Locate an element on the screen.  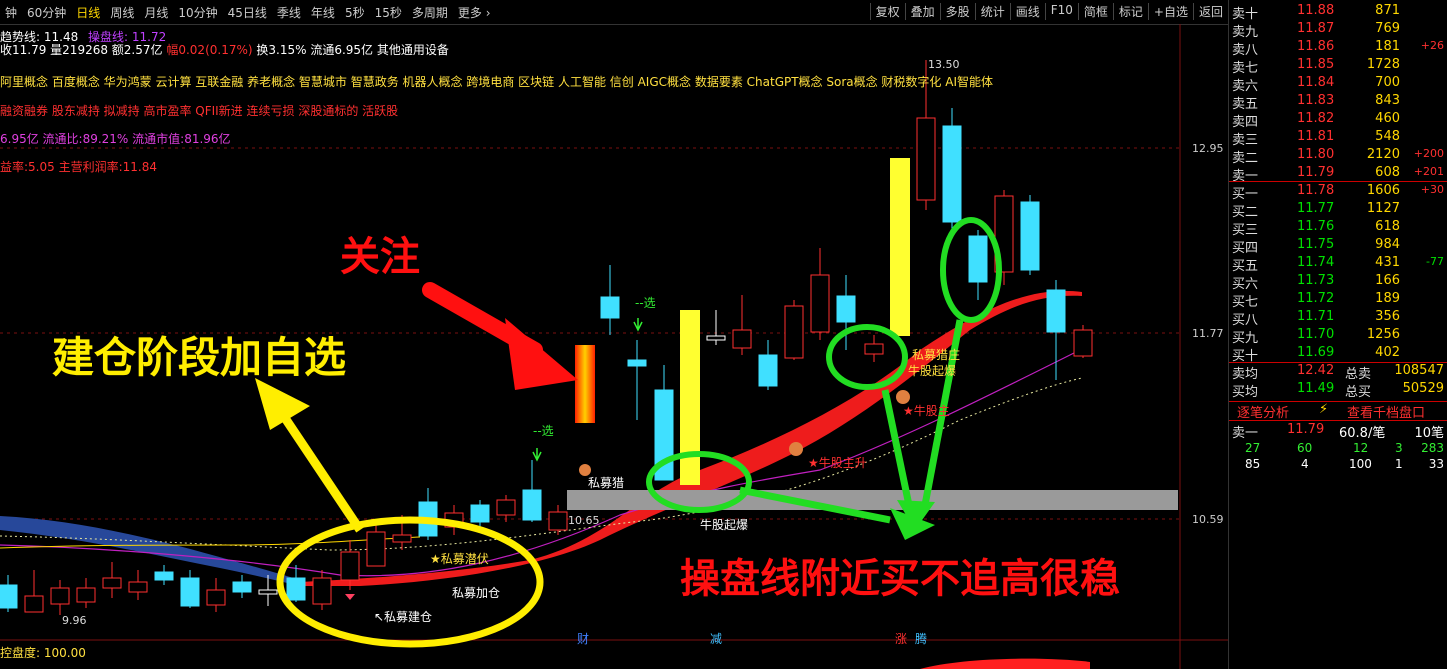
ma-line-yellow is located at coordinates (210, 542).